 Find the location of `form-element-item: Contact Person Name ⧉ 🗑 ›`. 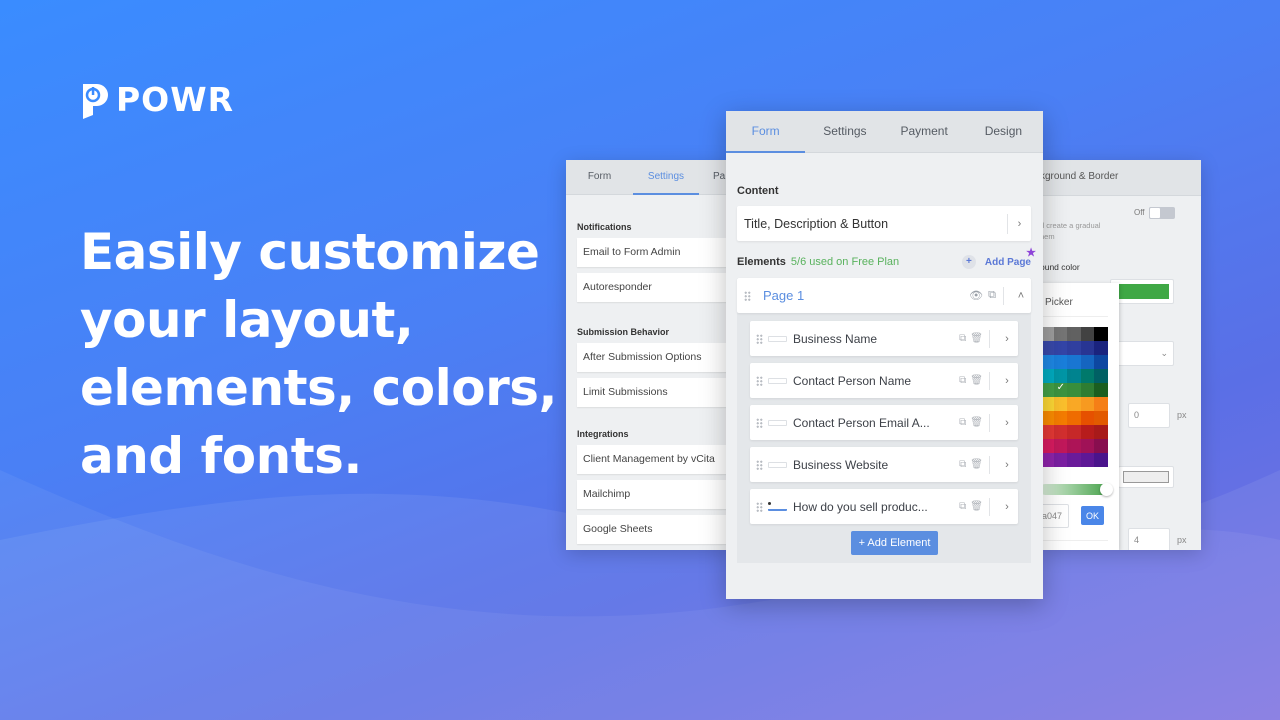

form-element-item: Contact Person Name ⧉ 🗑 › is located at coordinates (884, 380).